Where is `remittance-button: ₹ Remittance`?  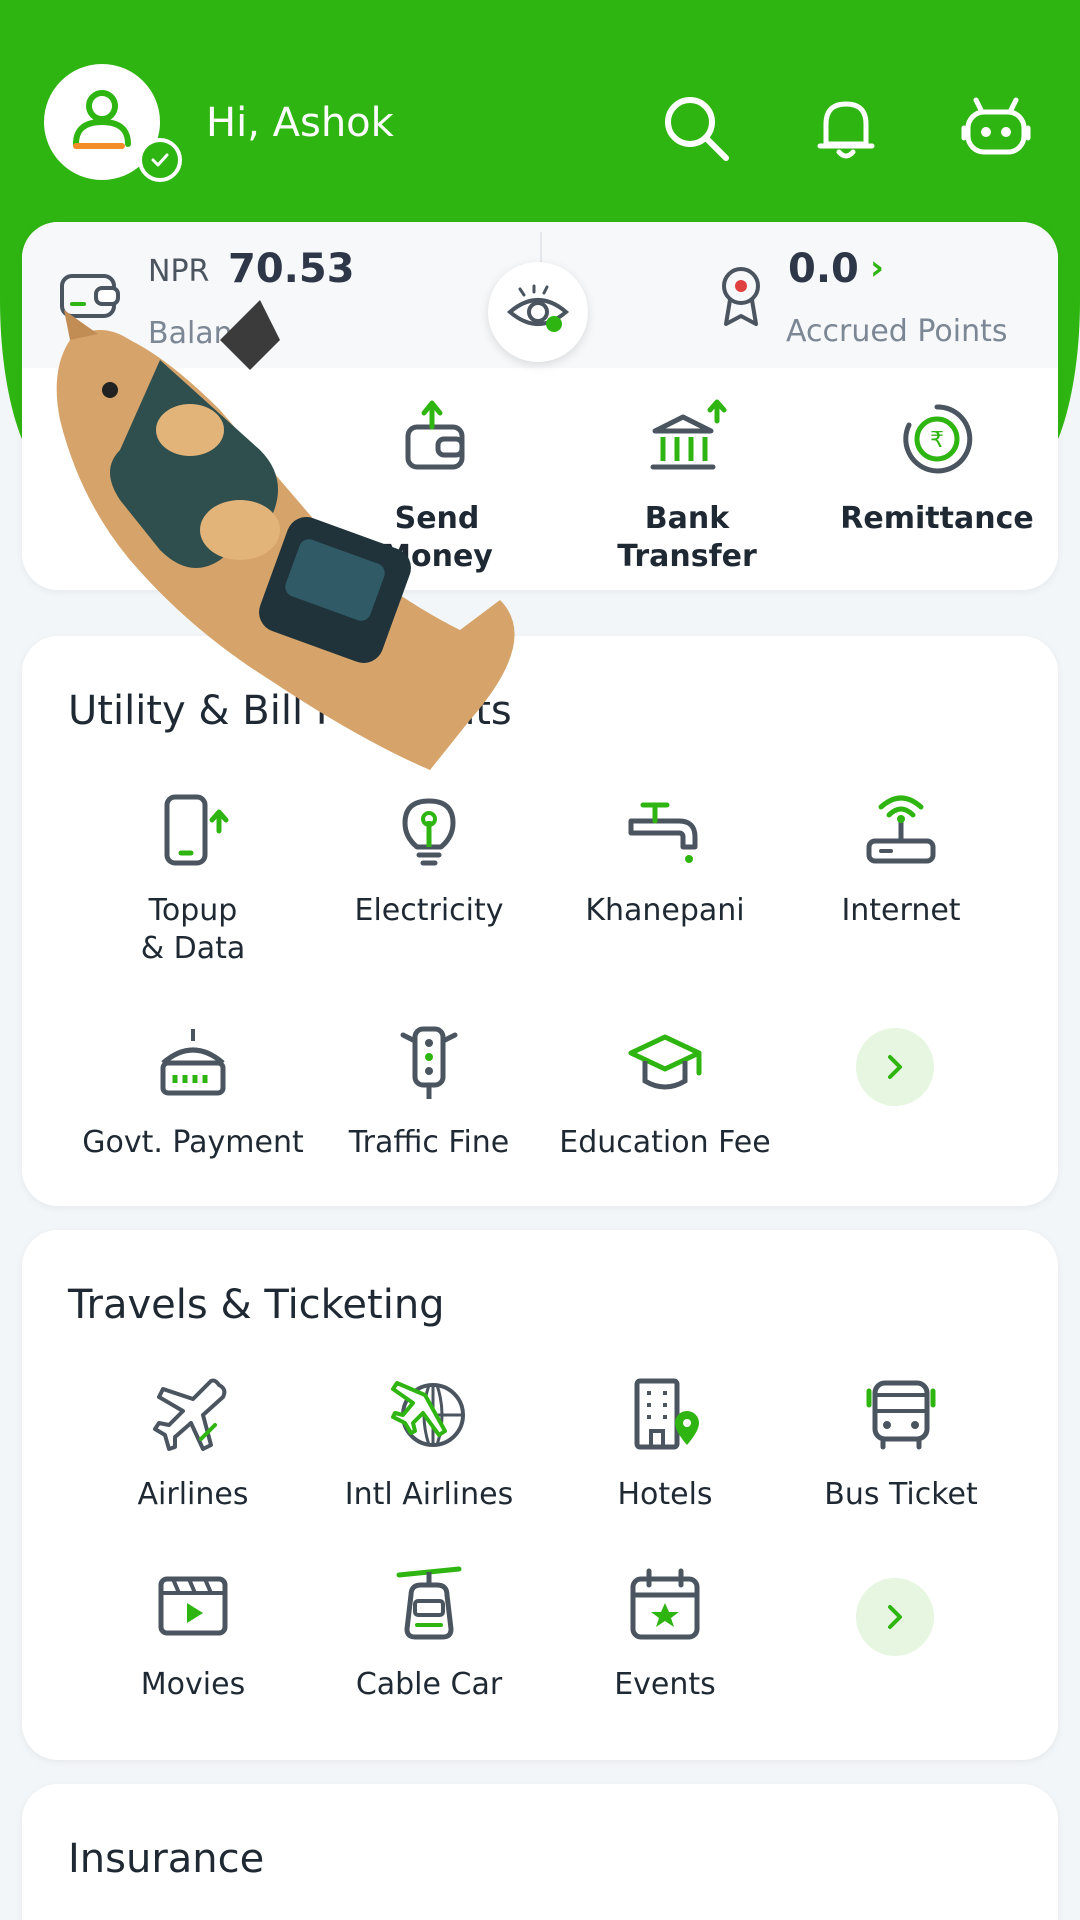
remittance-button: ₹ Remittance is located at coordinates (937, 466).